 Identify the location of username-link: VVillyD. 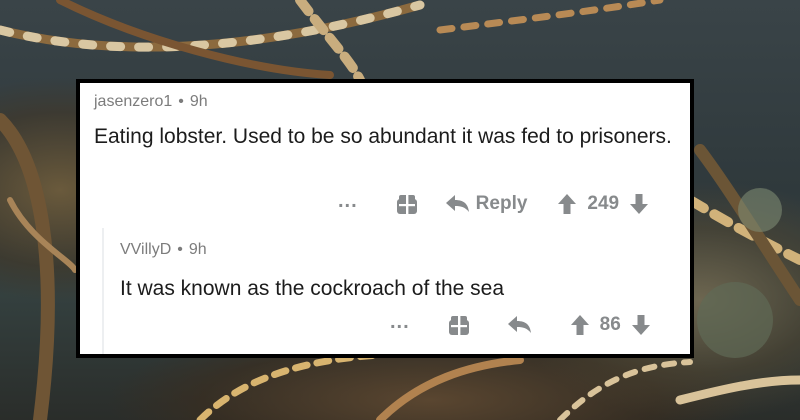
(145, 249).